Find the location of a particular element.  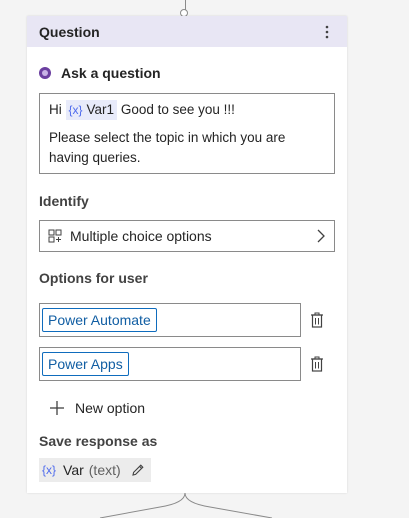

new-option-label: New option is located at coordinates (110, 408).